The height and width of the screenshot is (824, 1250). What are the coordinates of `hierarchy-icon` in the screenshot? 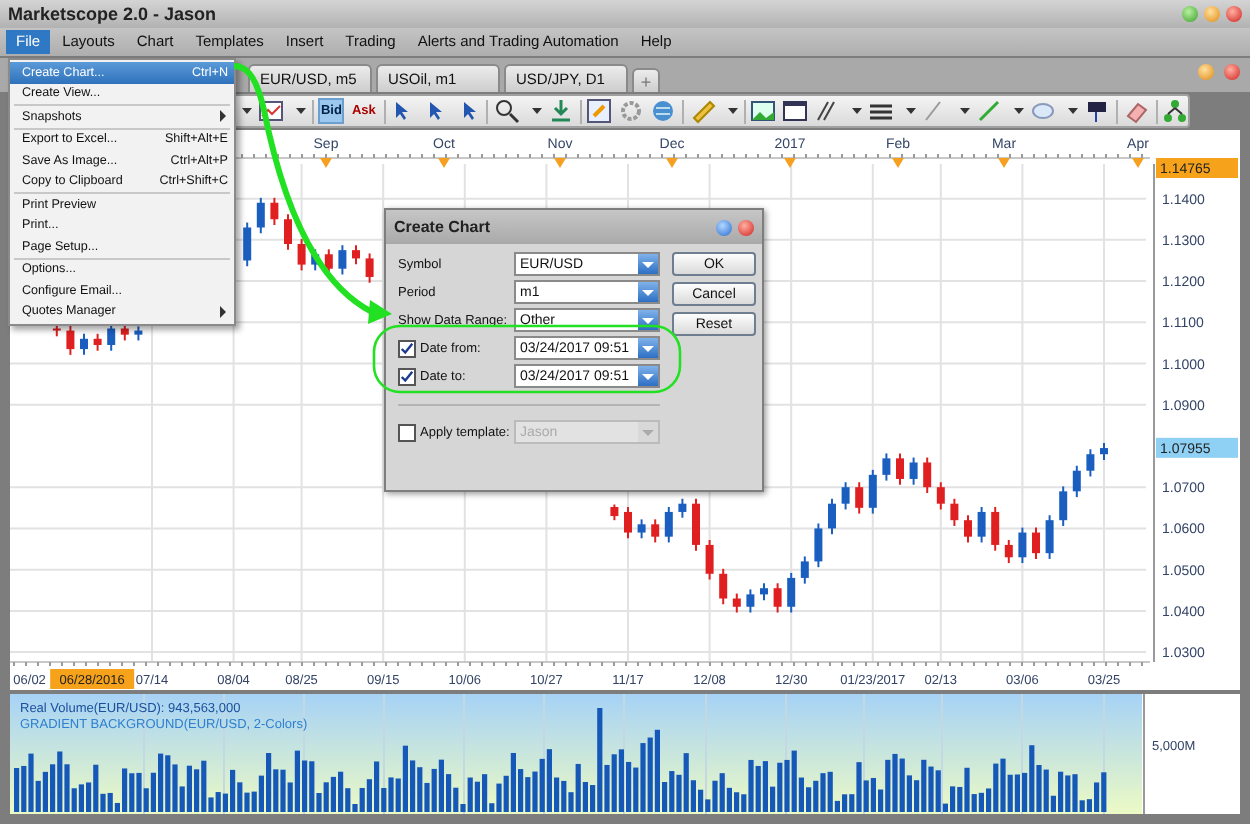 It's located at (1175, 111).